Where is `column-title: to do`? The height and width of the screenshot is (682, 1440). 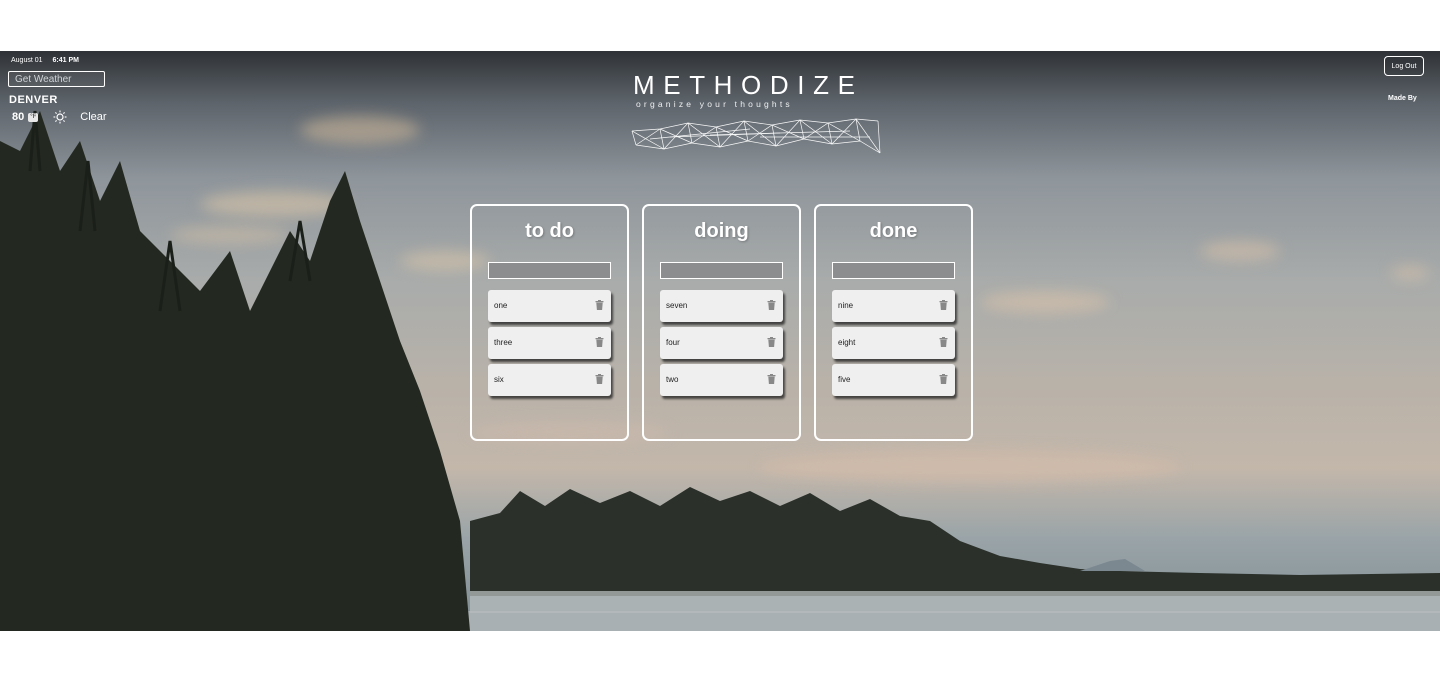
column-title: to do is located at coordinates (549, 231).